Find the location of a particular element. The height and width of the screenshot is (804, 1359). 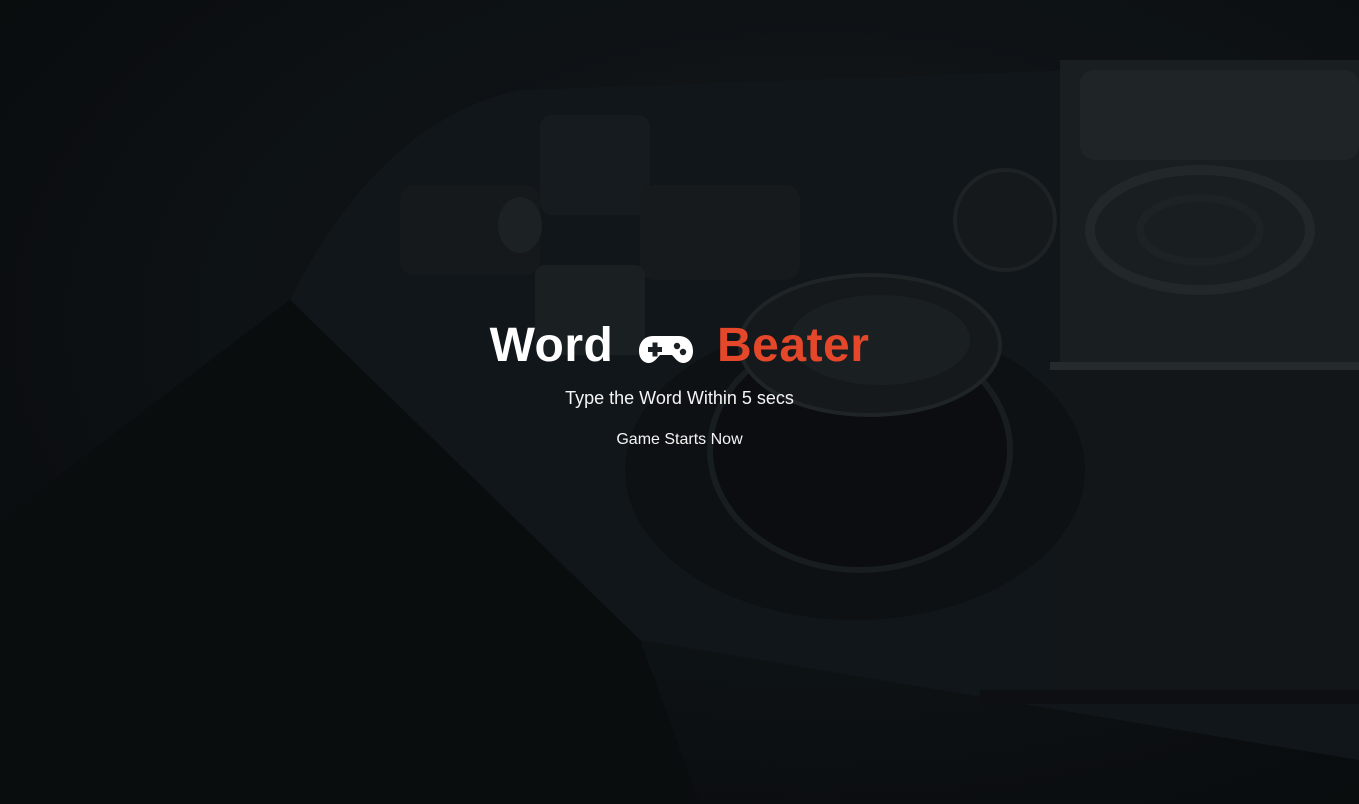

title-accent-word: Beater is located at coordinates (793, 345).